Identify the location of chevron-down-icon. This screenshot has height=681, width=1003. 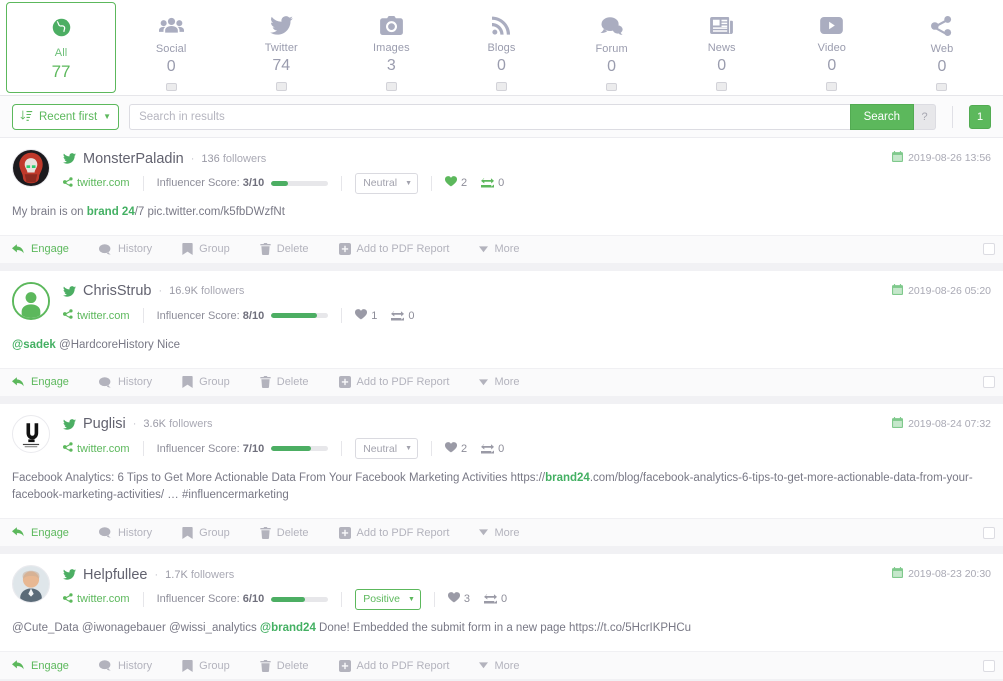
(484, 532).